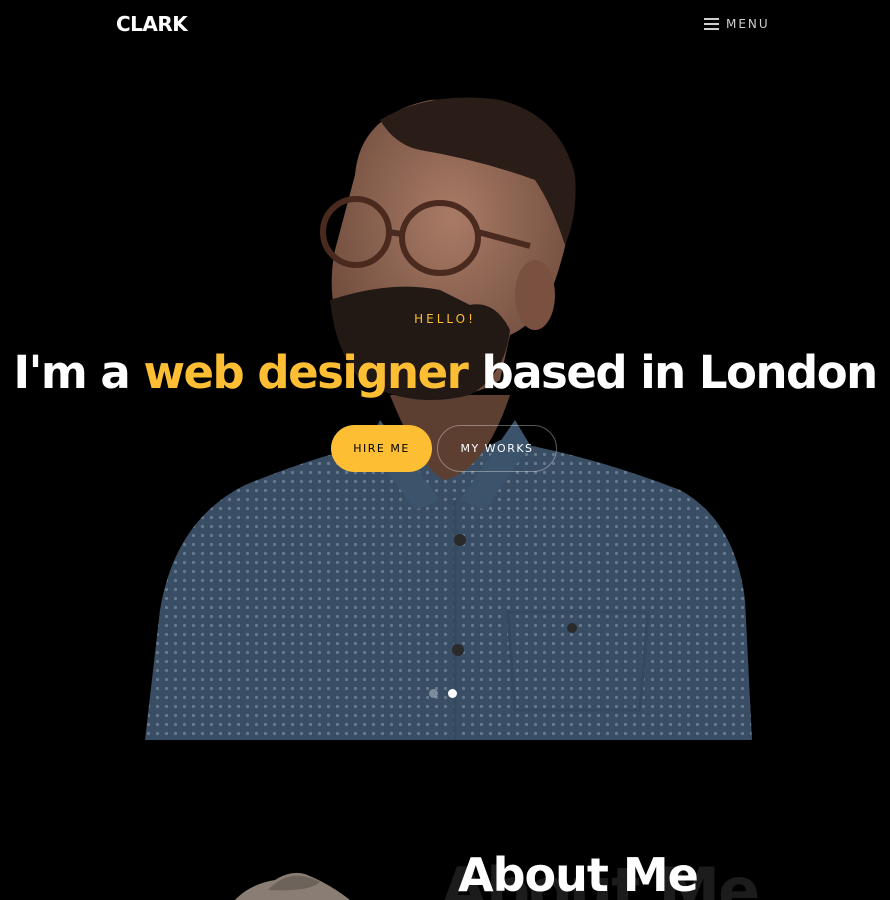 This screenshot has width=890, height=900. Describe the element at coordinates (497, 448) in the screenshot. I see `my-works-button: MY WORKS` at that location.